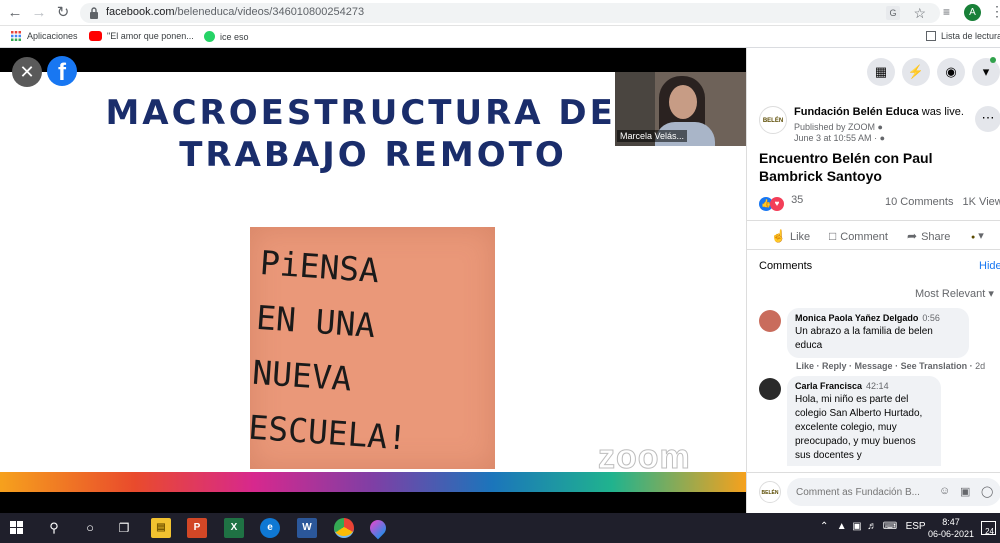  What do you see at coordinates (970, 36) in the screenshot?
I see `reading-list-label: Lista de lectura` at bounding box center [970, 36].